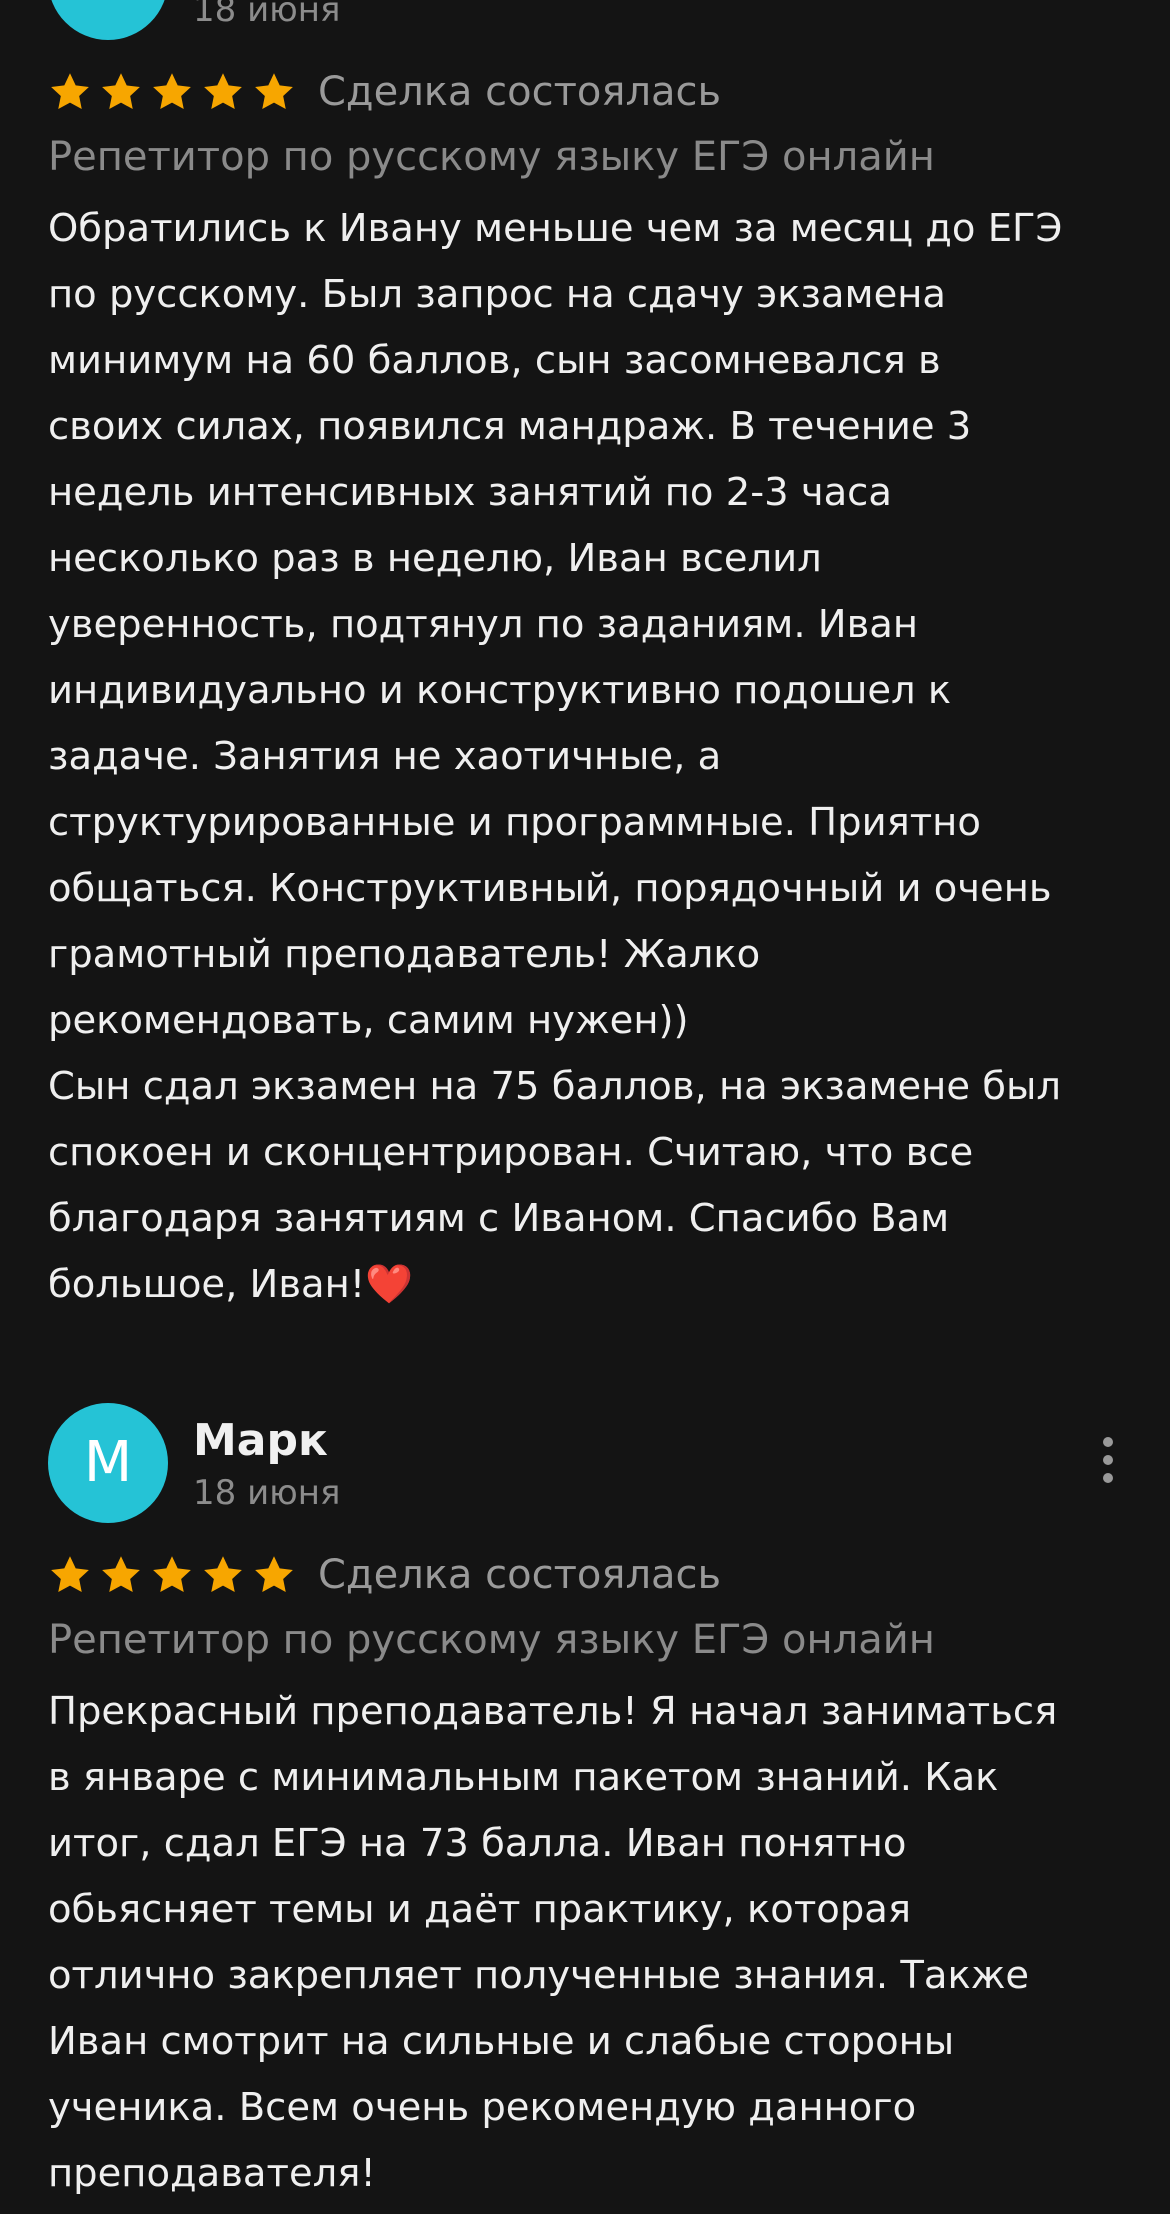  What do you see at coordinates (108, 20) in the screenshot?
I see `avatar: Н` at bounding box center [108, 20].